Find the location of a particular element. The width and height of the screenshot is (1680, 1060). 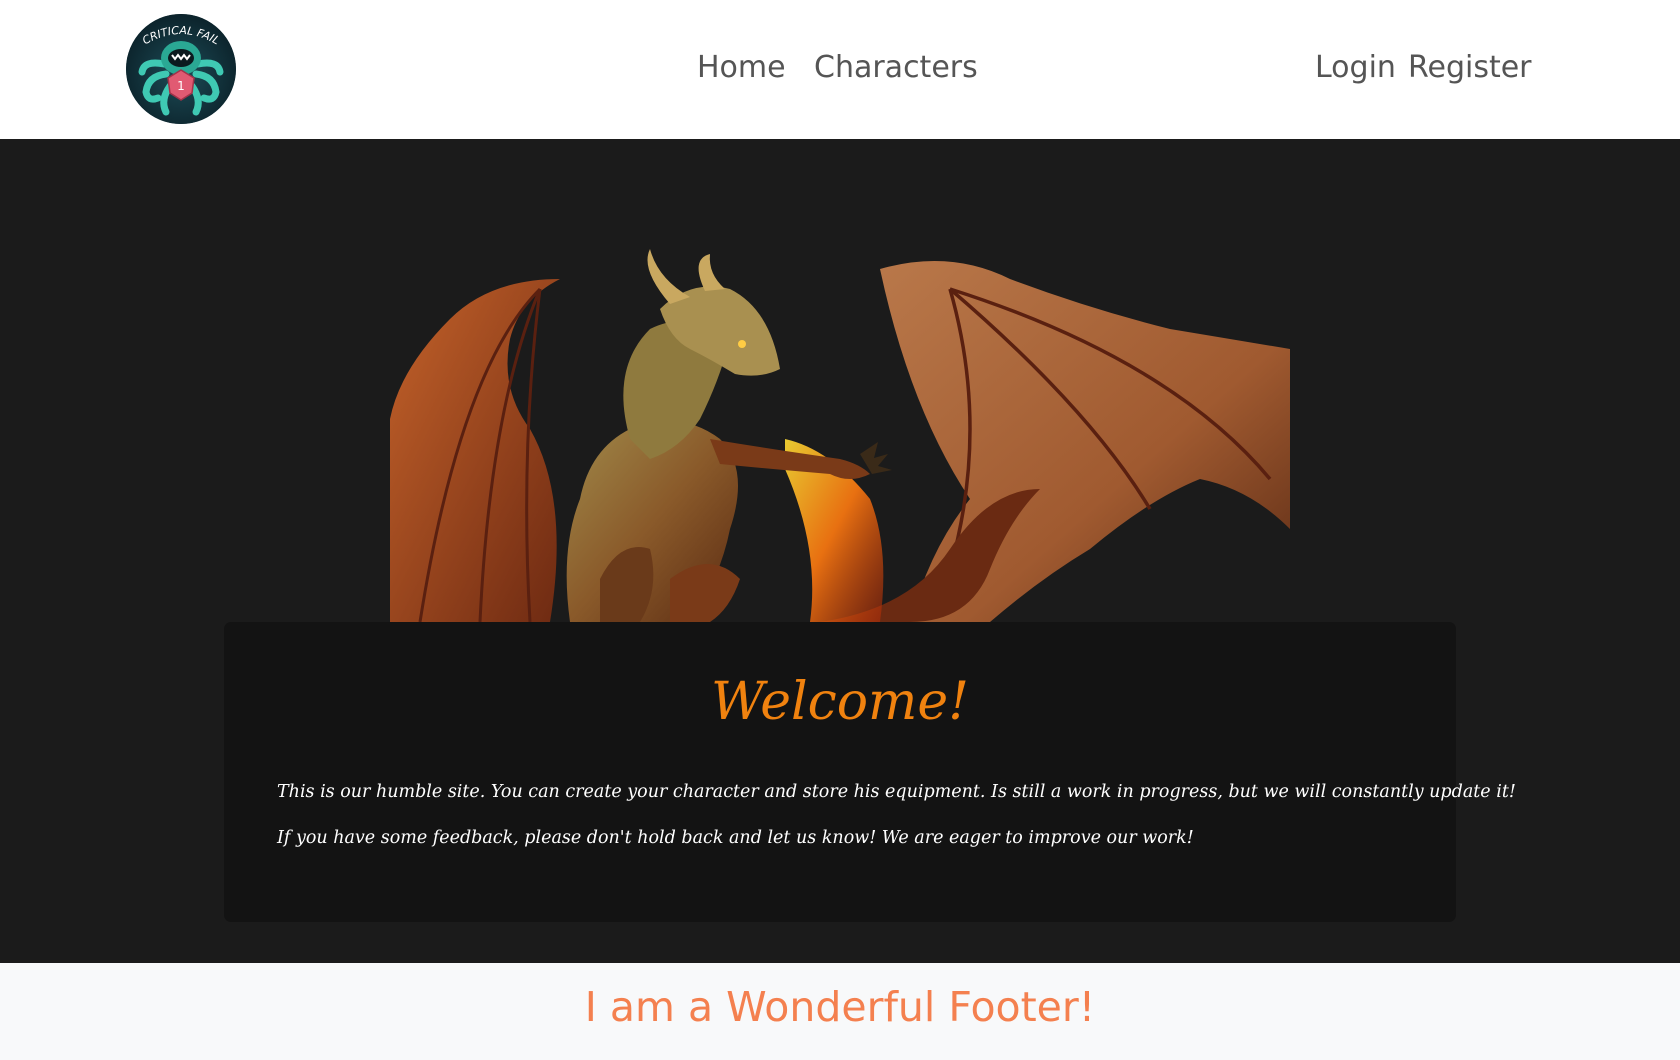

footer-text: I am a Wonderful Footer! is located at coordinates (840, 1007).